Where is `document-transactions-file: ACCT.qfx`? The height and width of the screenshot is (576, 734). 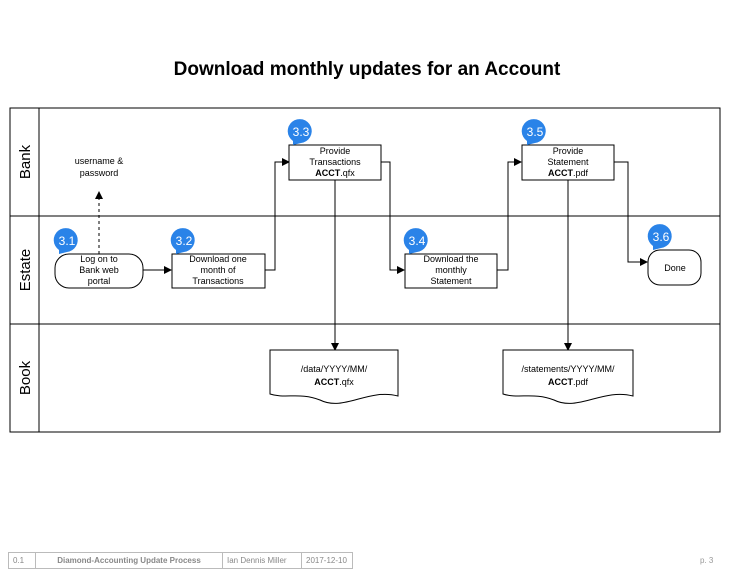 document-transactions-file: ACCT.qfx is located at coordinates (334, 382).